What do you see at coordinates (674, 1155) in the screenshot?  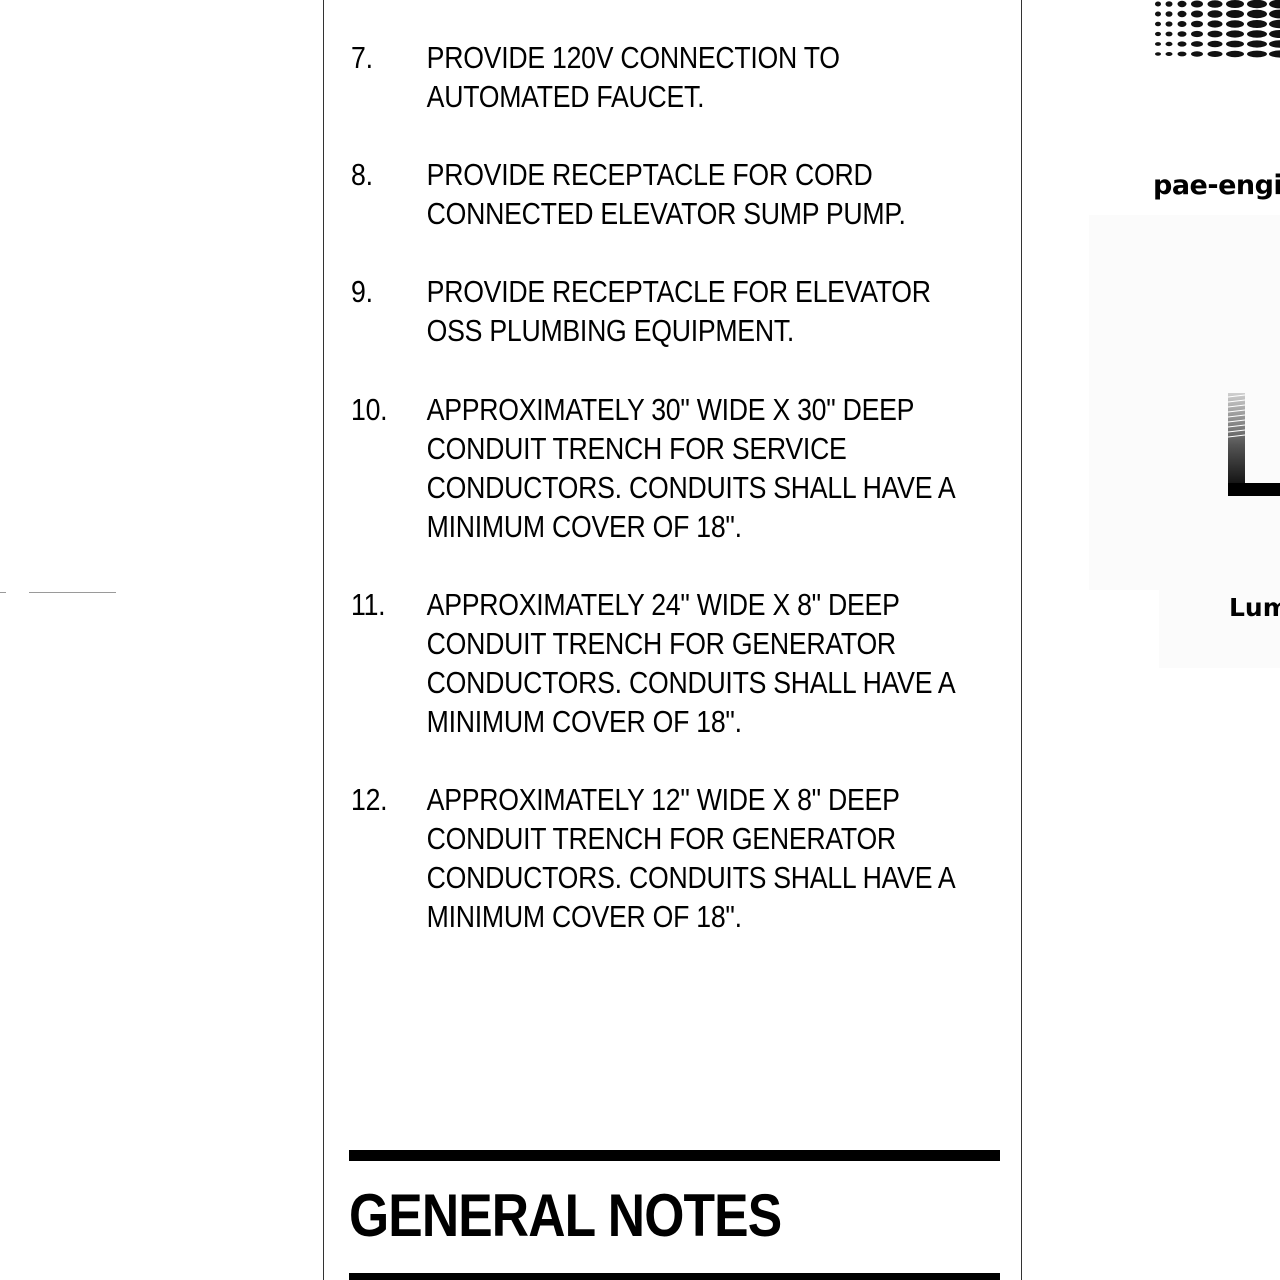 I see `general-notes-top-rule` at bounding box center [674, 1155].